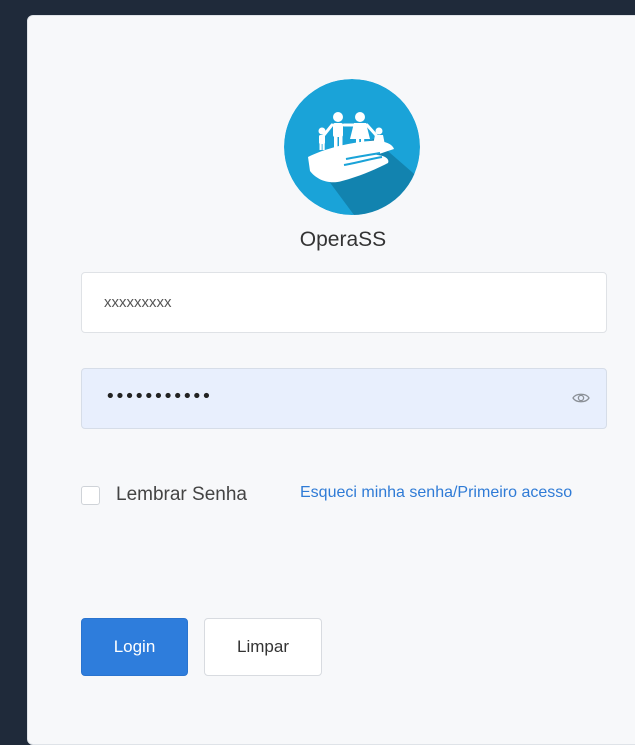 The height and width of the screenshot is (745, 635). Describe the element at coordinates (436, 493) in the screenshot. I see `forgot-password-link: Esqueci minha senha/Primeiro acesso` at that location.